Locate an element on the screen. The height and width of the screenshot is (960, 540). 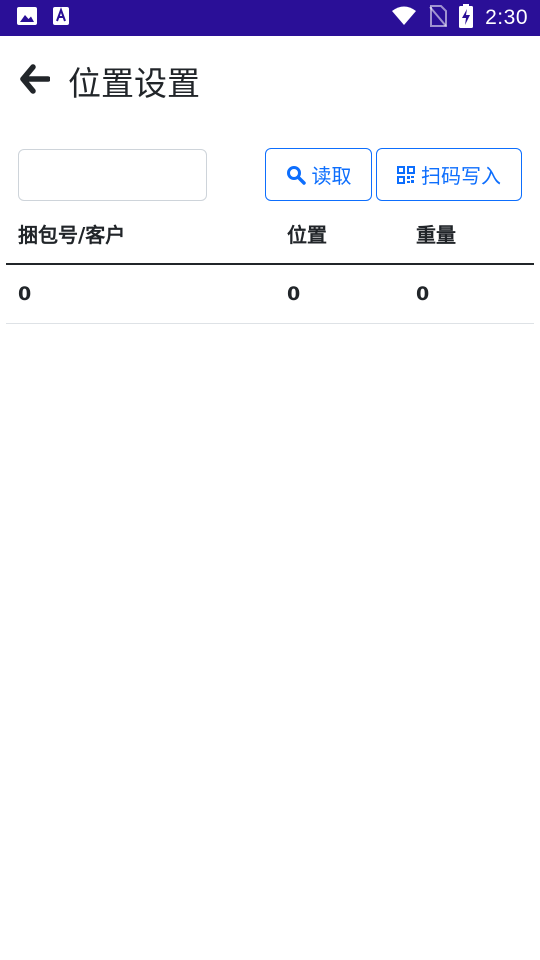
status-bar: 2:30 is located at coordinates (270, 18).